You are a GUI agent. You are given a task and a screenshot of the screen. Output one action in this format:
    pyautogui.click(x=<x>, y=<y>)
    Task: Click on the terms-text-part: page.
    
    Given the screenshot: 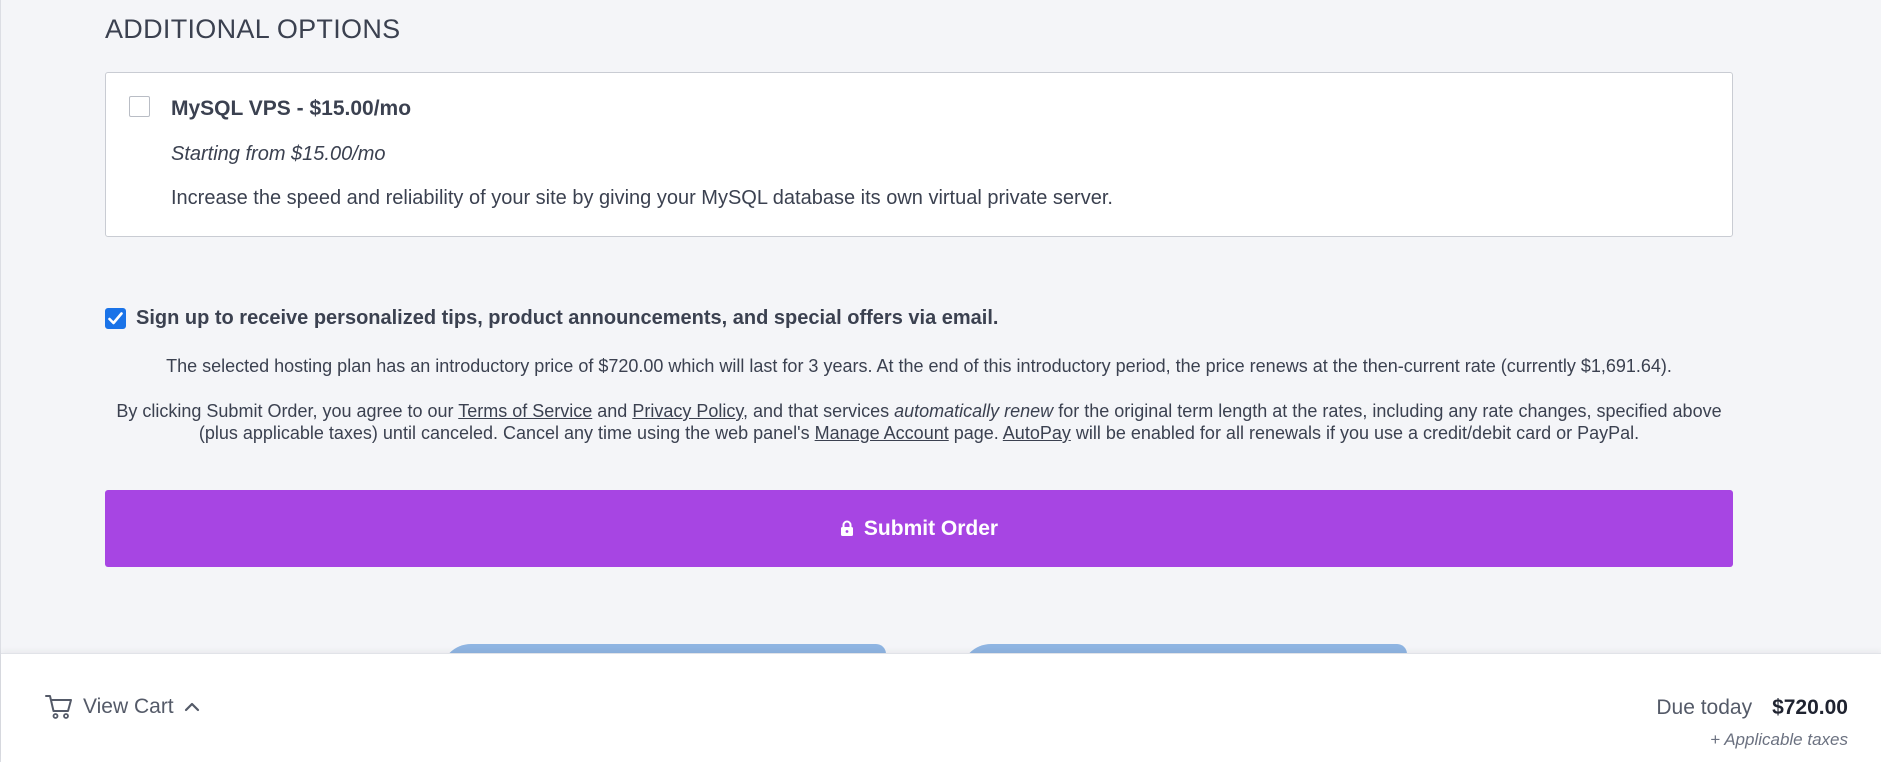 What is the action you would take?
    pyautogui.click(x=975, y=433)
    